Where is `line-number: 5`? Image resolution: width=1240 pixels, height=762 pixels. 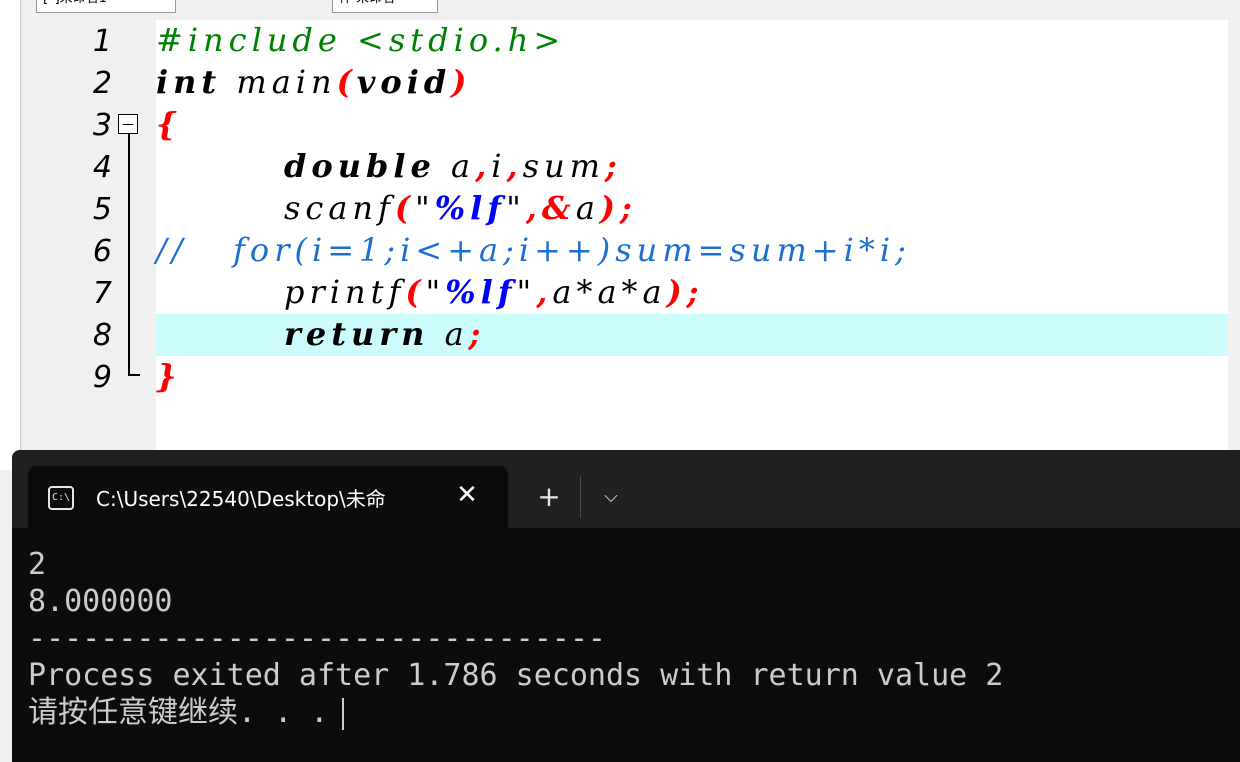 line-number: 5 is located at coordinates (102, 209).